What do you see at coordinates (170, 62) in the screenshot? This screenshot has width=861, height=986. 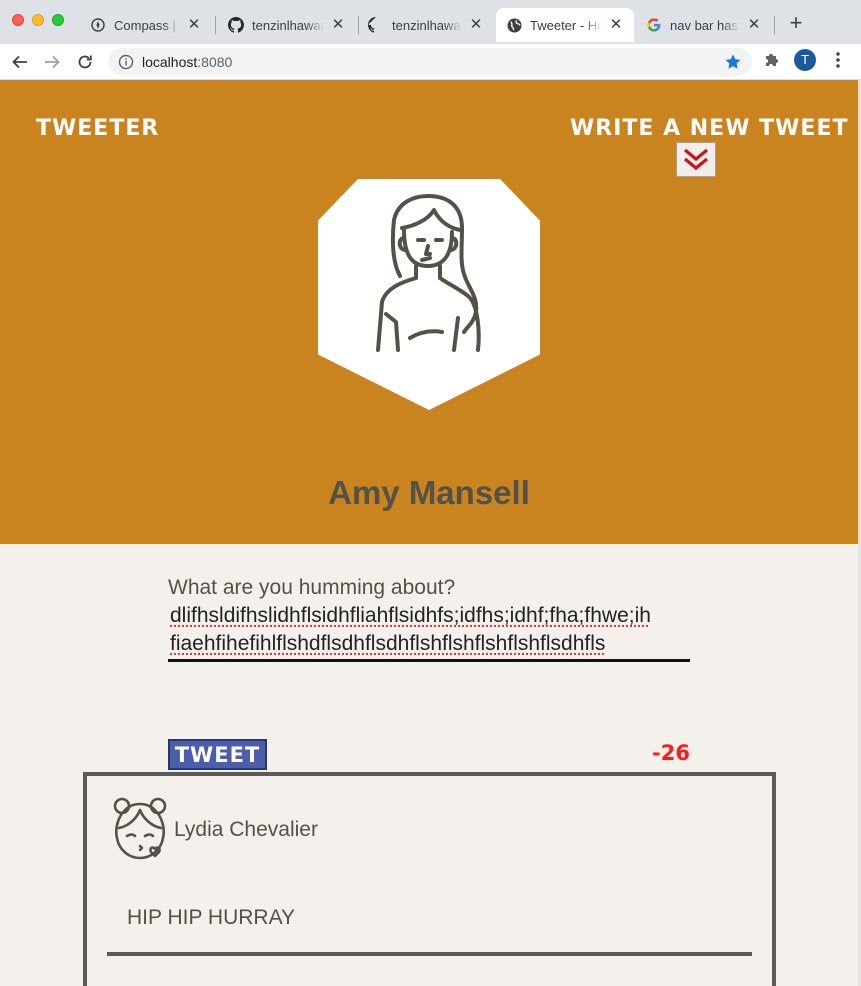 I see `url-host: localhost` at bounding box center [170, 62].